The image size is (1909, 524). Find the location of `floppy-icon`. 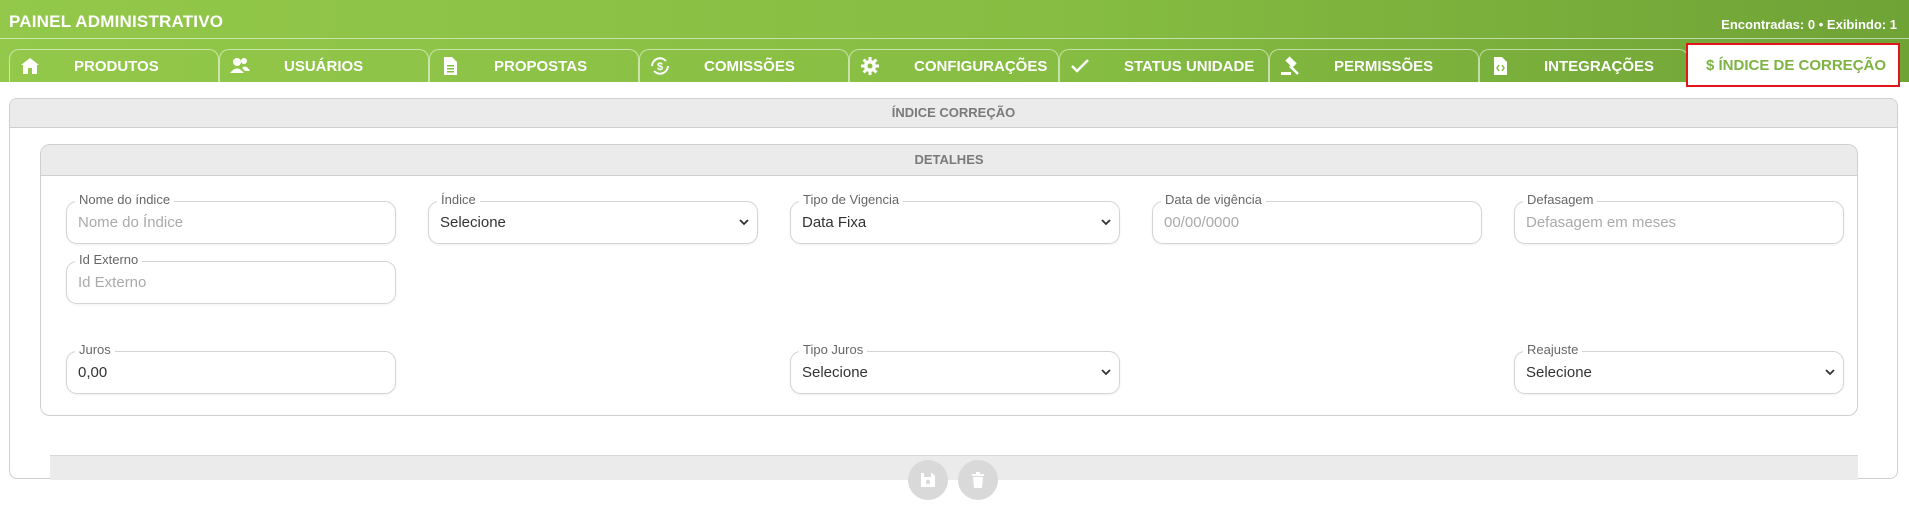

floppy-icon is located at coordinates (928, 480).